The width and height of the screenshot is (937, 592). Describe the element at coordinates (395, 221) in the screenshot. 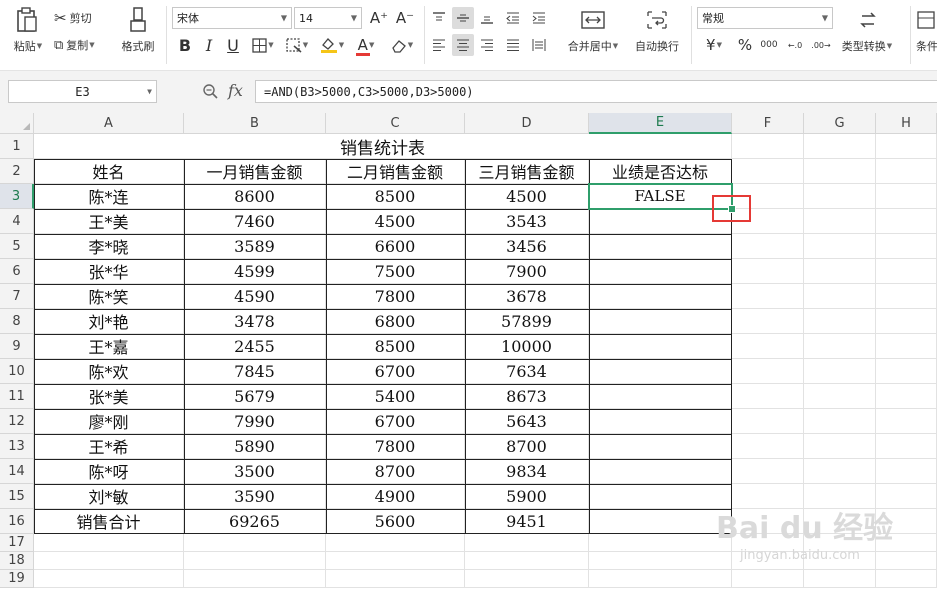

I see `amount-cell: 4500` at that location.